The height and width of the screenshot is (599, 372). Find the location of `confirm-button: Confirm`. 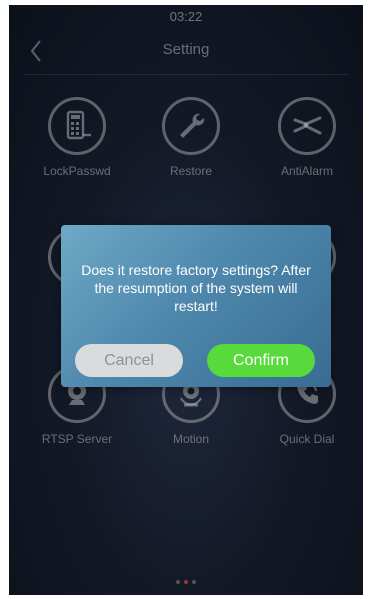

confirm-button: Confirm is located at coordinates (261, 360).